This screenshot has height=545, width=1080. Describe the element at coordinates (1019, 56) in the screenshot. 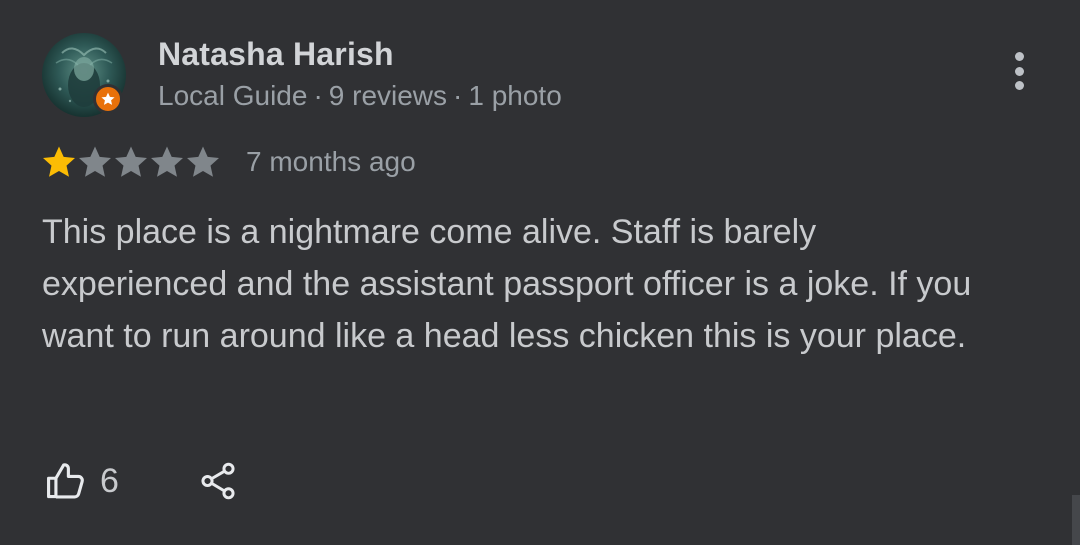

I see `more-vert-icon` at that location.